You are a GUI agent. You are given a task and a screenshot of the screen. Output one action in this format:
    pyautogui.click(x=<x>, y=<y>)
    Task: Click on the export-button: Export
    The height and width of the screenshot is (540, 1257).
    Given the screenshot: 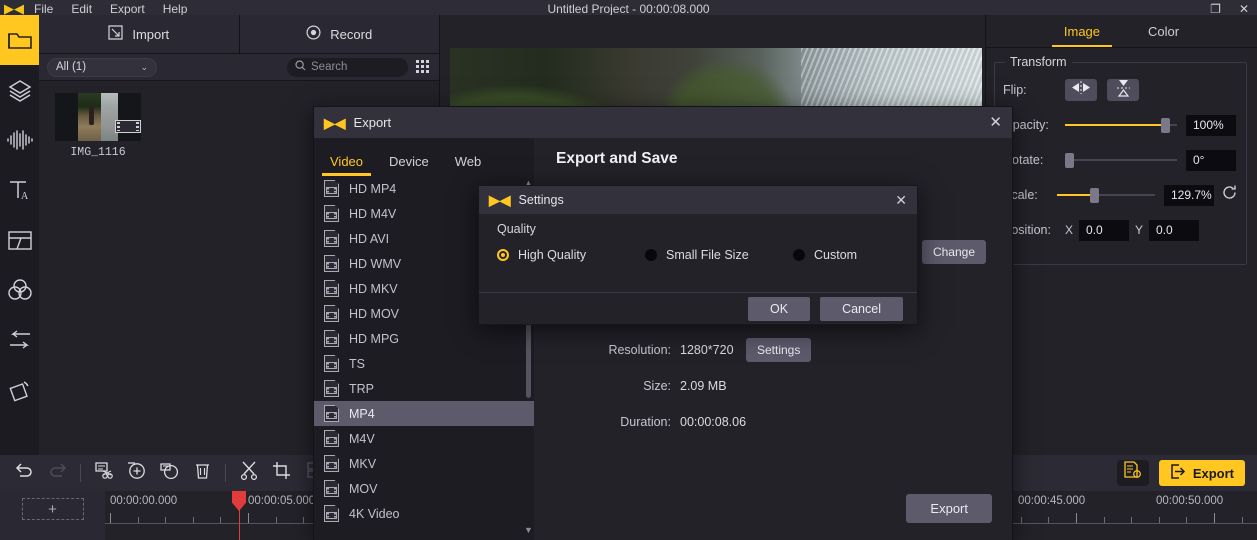 What is the action you would take?
    pyautogui.click(x=1201, y=473)
    